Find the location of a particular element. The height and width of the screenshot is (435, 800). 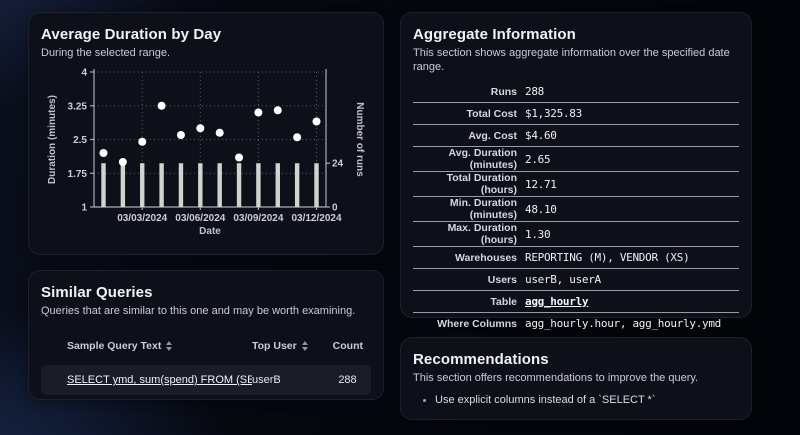

aggregate-row: Total Cost $1,325.83 is located at coordinates (576, 114).